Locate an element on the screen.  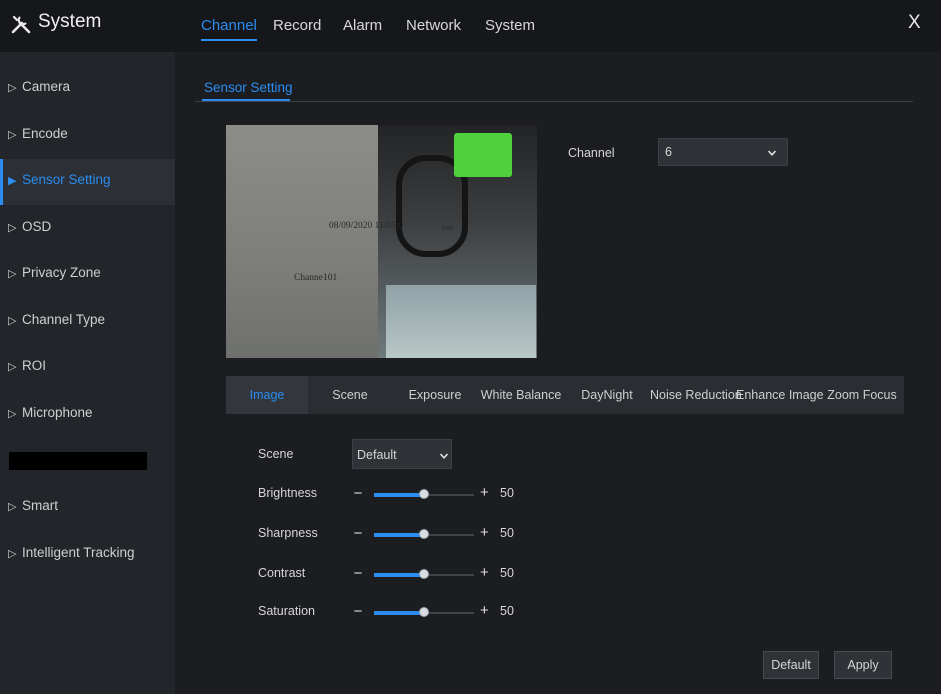
sidebar-item-intelligent-tracking: ▷ Intelligent Tracking is located at coordinates (87, 555).